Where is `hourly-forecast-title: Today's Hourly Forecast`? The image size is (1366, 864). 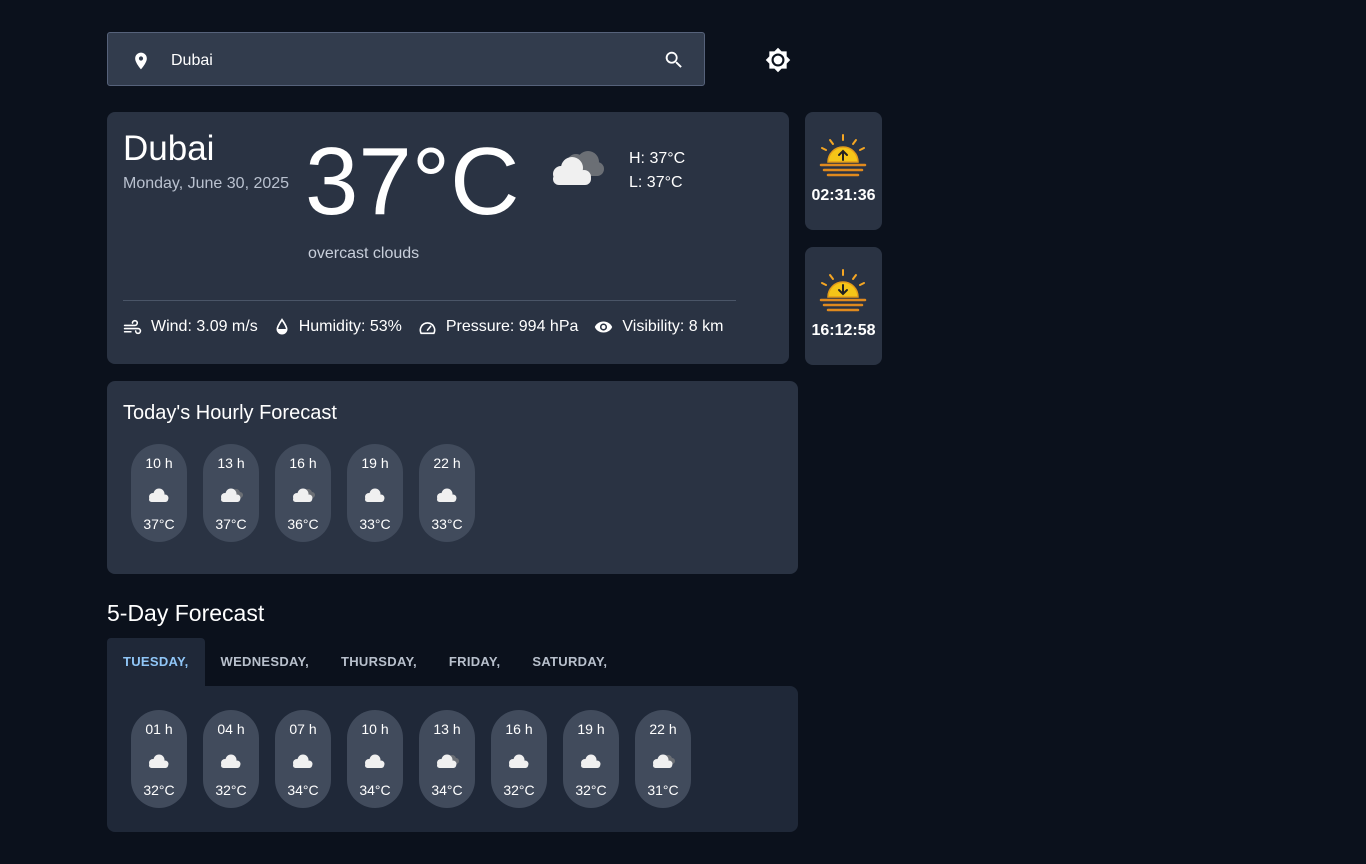 hourly-forecast-title: Today's Hourly Forecast is located at coordinates (230, 413).